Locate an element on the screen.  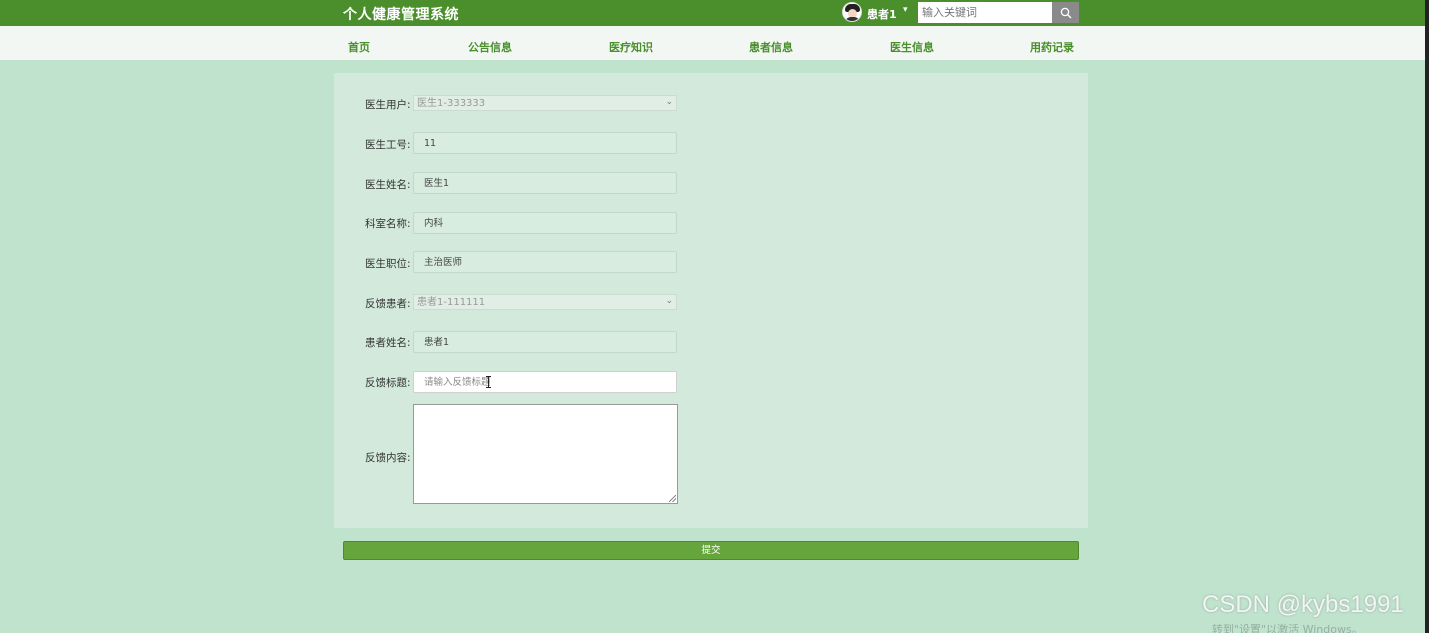
feedback-title-label: 反馈标题: is located at coordinates (388, 383).